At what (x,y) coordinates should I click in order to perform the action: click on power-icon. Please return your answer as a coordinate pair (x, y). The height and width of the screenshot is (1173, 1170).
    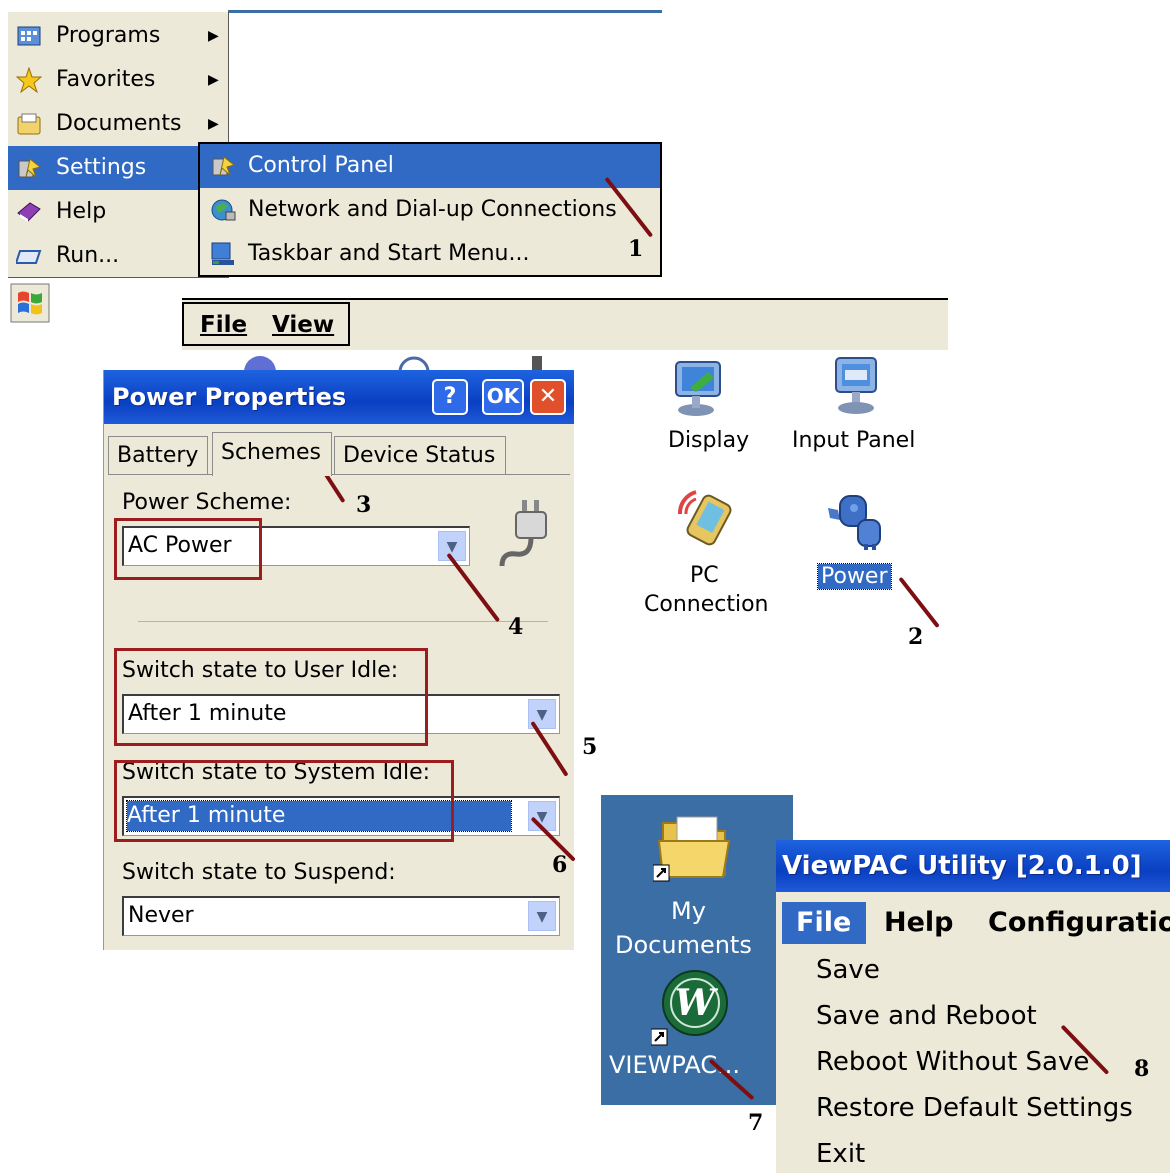
    Looking at the image, I should click on (857, 520).